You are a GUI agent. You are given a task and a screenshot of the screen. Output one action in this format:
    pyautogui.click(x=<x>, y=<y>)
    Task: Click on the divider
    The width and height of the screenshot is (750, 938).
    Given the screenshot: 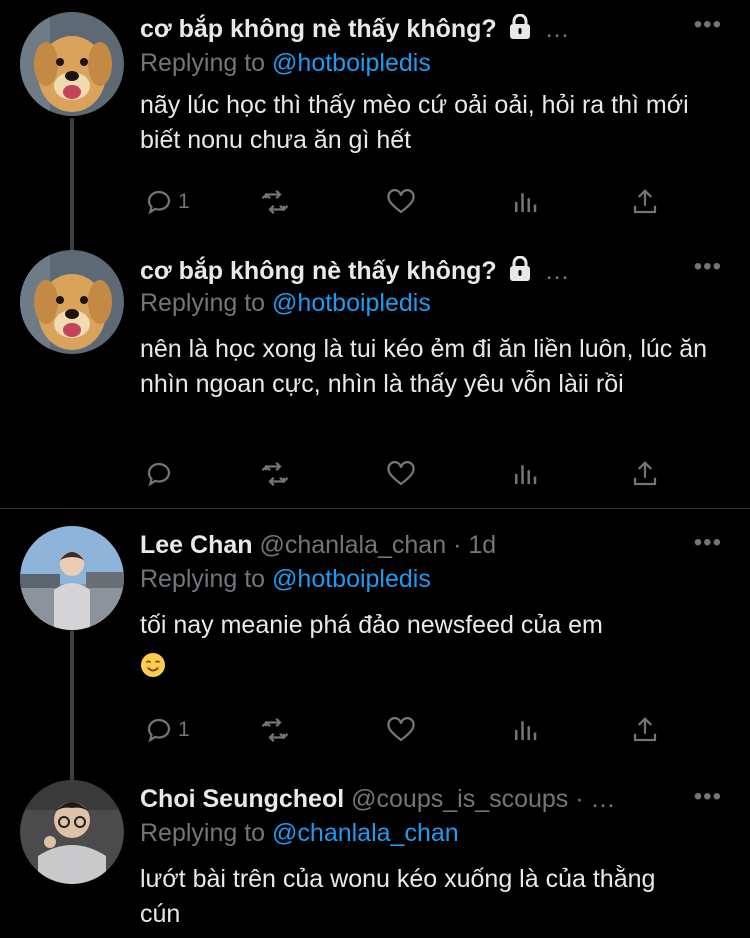 What is the action you would take?
    pyautogui.click(x=375, y=508)
    